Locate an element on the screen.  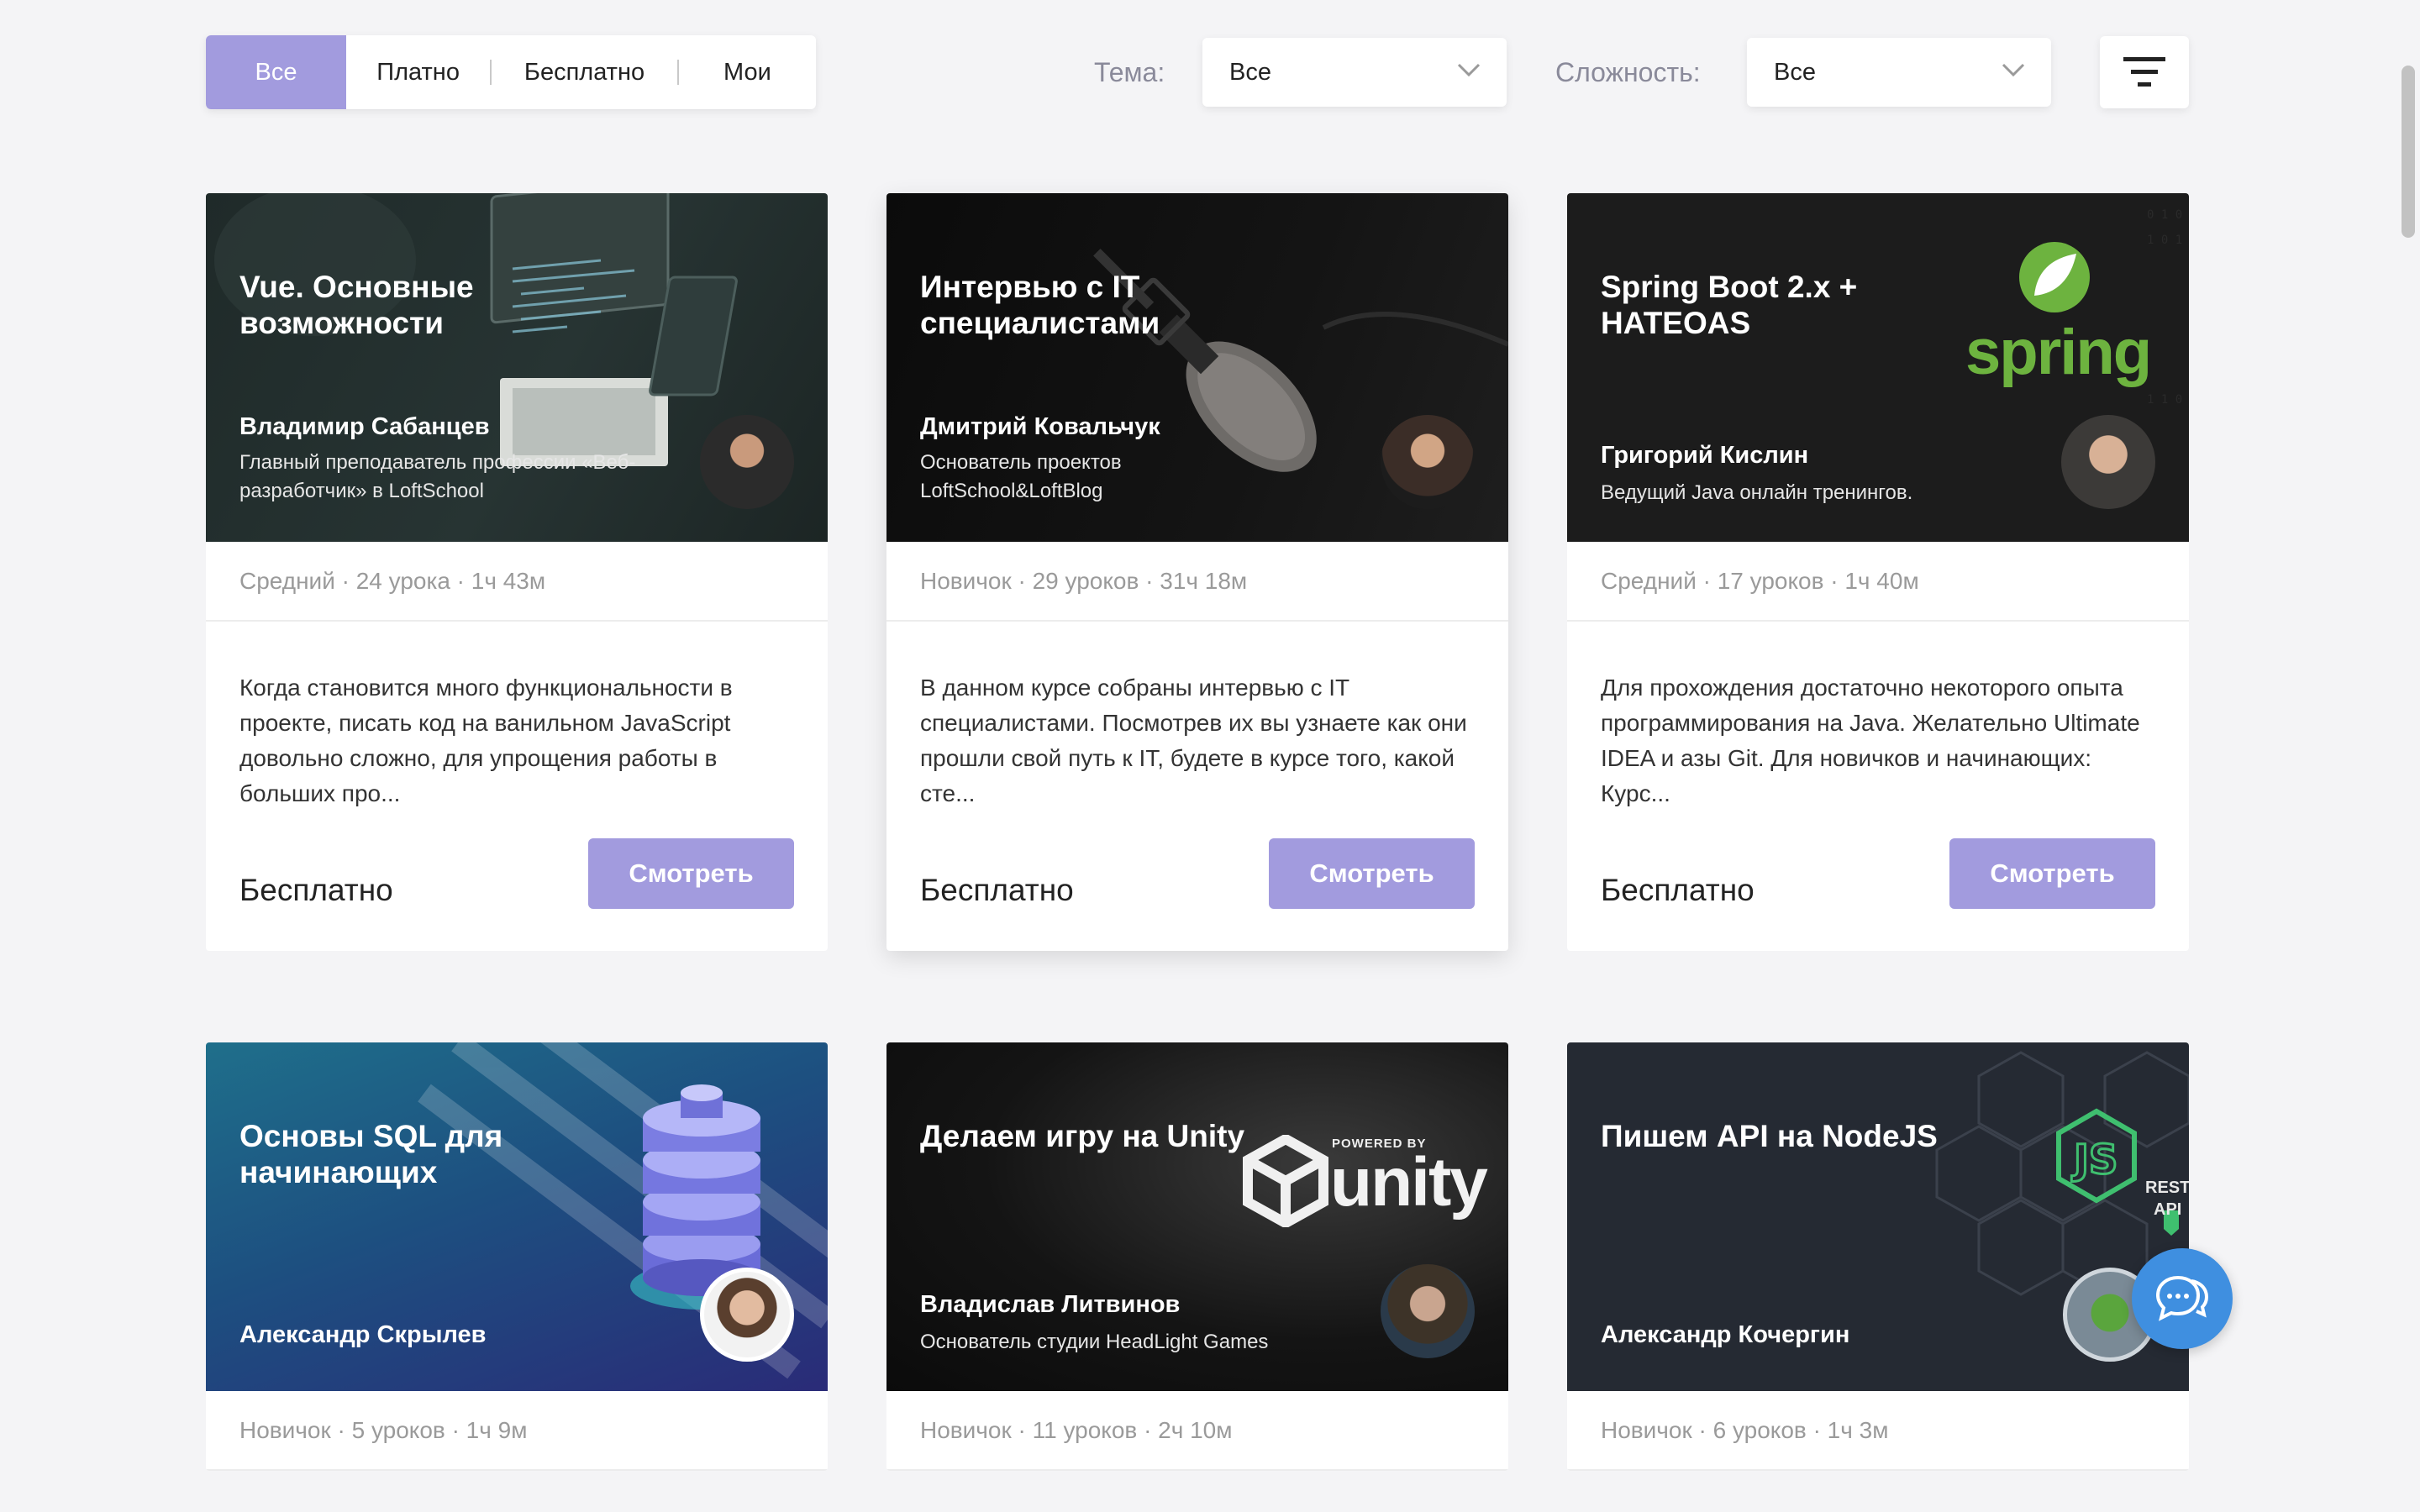
course-author-role: Основатель проектов LoftSchool&LoftBlog is located at coordinates (1021, 476).